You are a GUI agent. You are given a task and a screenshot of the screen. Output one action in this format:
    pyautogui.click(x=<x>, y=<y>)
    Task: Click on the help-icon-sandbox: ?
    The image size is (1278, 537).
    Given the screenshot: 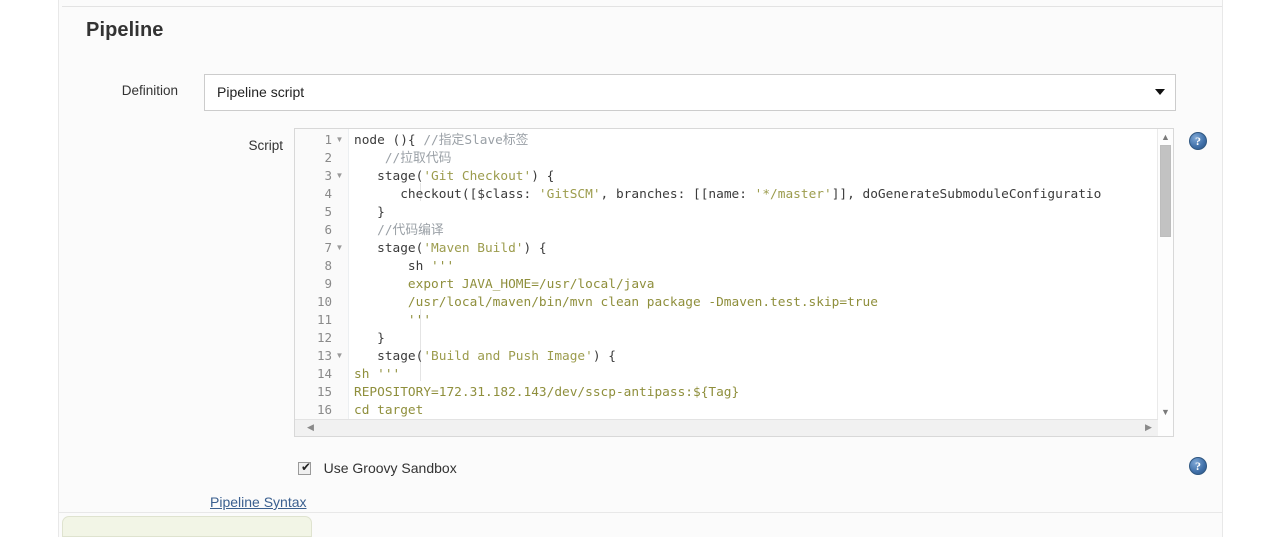 What is the action you would take?
    pyautogui.click(x=1198, y=466)
    